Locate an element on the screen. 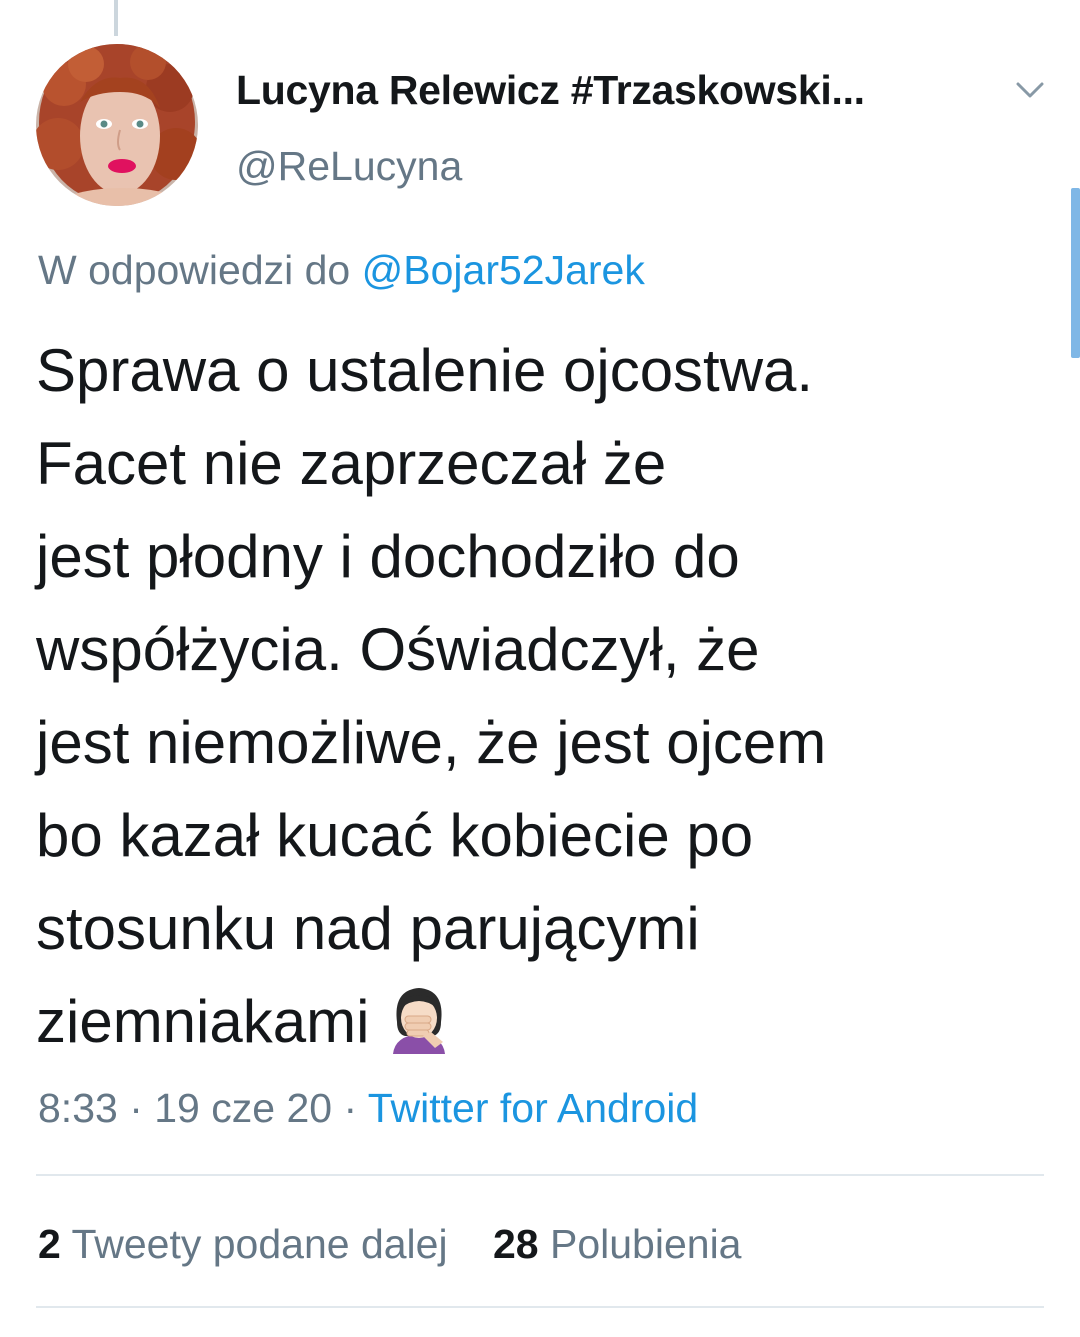 This screenshot has height=1337, width=1080. scrollbar-thumb is located at coordinates (1075, 273).